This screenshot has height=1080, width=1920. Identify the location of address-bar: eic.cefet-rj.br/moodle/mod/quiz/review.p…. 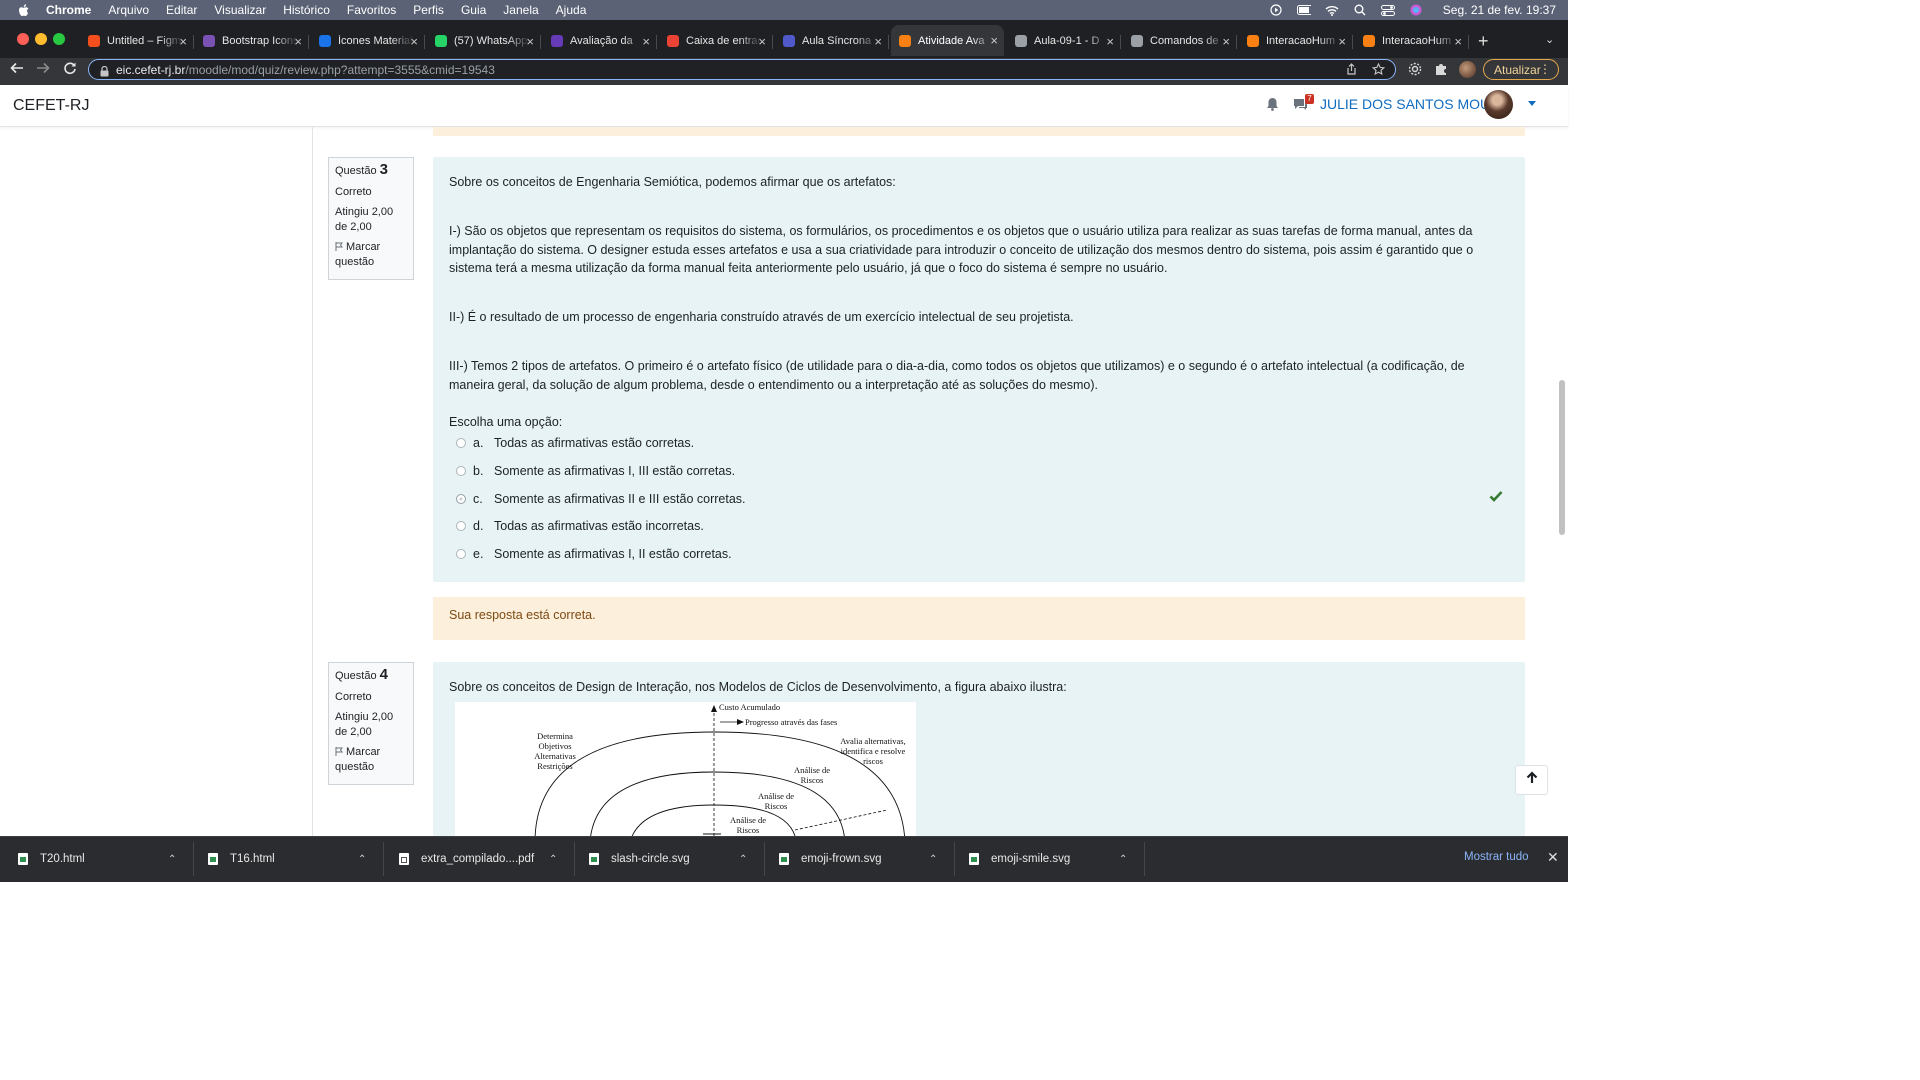
(742, 69).